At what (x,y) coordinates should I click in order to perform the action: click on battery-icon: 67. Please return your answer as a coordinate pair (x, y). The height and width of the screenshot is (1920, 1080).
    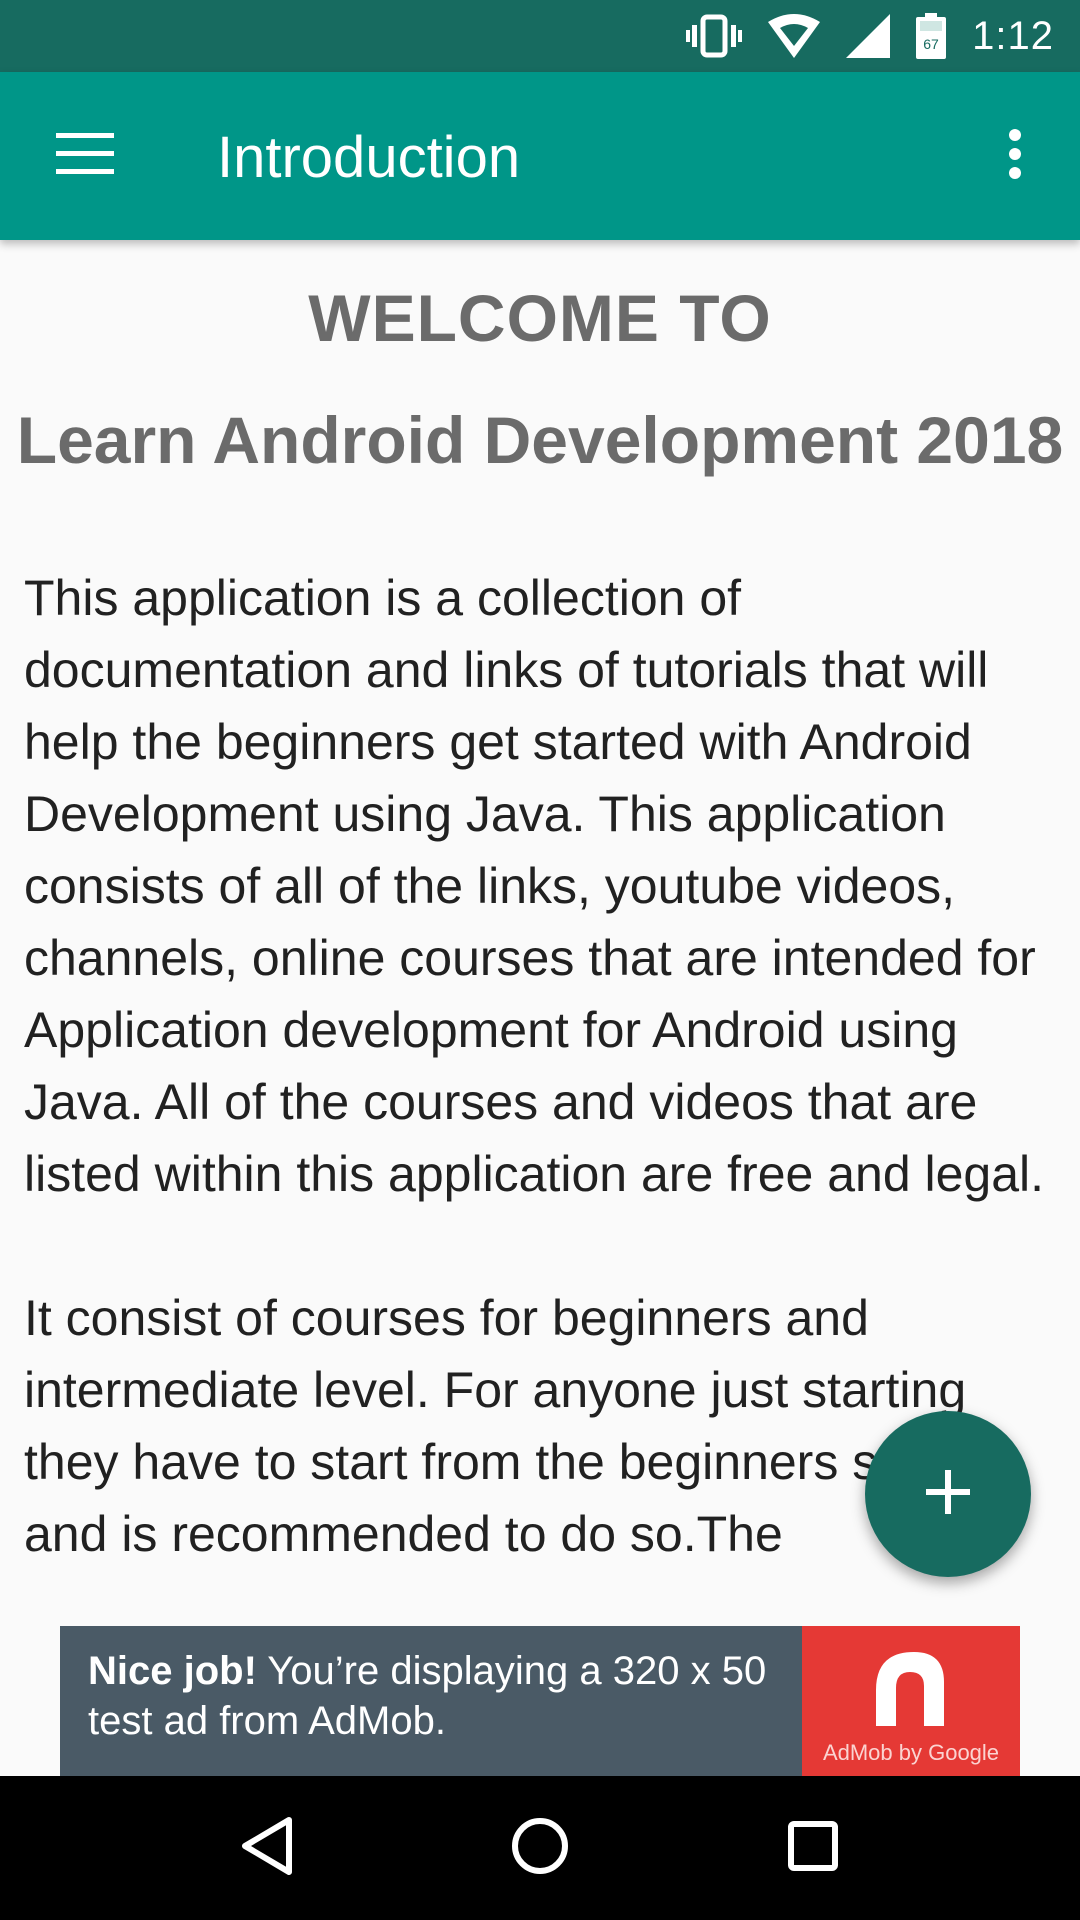
    Looking at the image, I should click on (931, 36).